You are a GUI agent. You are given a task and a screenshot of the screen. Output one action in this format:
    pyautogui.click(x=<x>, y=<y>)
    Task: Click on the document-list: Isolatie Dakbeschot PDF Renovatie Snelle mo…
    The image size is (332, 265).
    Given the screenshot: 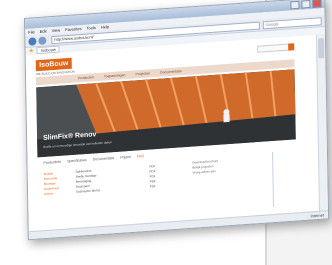 What is the action you would take?
    pyautogui.click(x=104, y=179)
    